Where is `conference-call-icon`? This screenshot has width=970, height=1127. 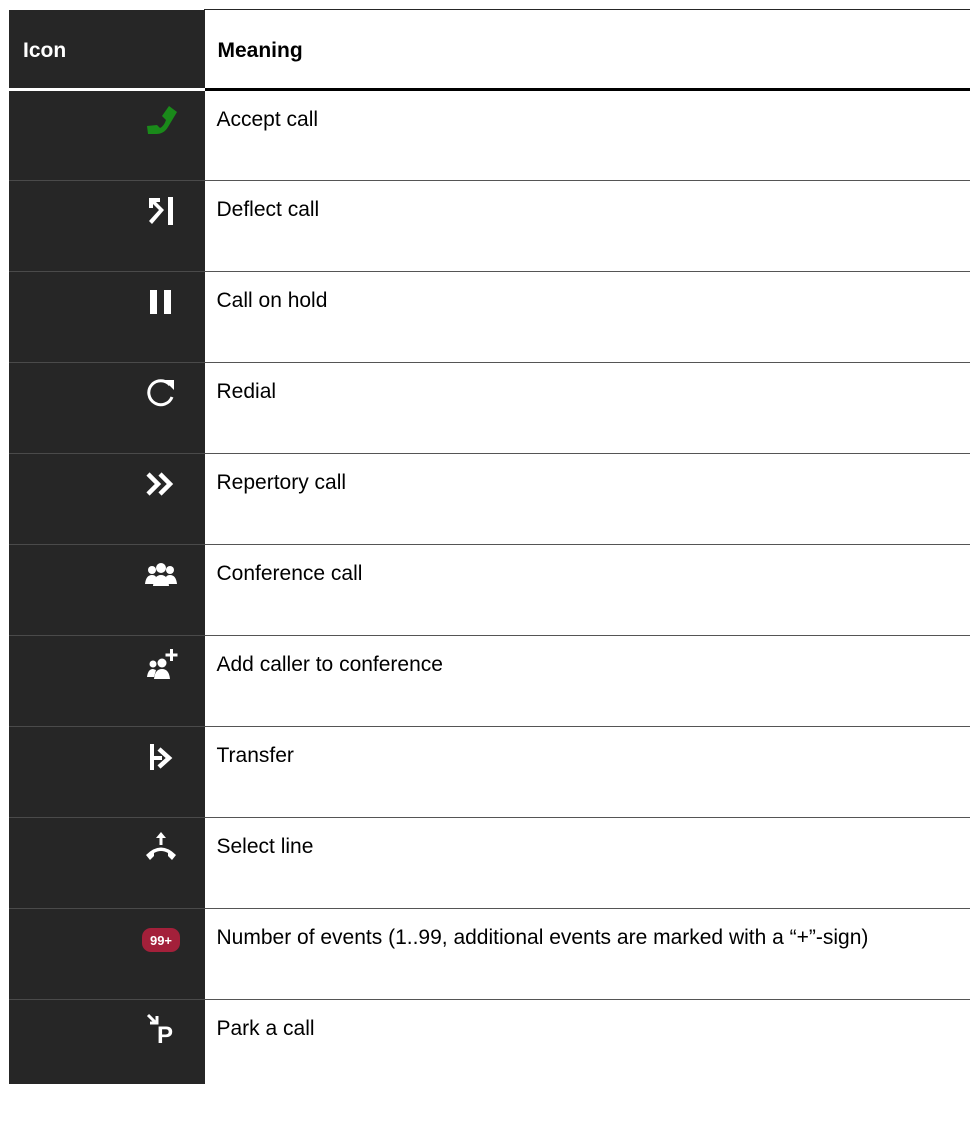
conference-call-icon is located at coordinates (161, 574).